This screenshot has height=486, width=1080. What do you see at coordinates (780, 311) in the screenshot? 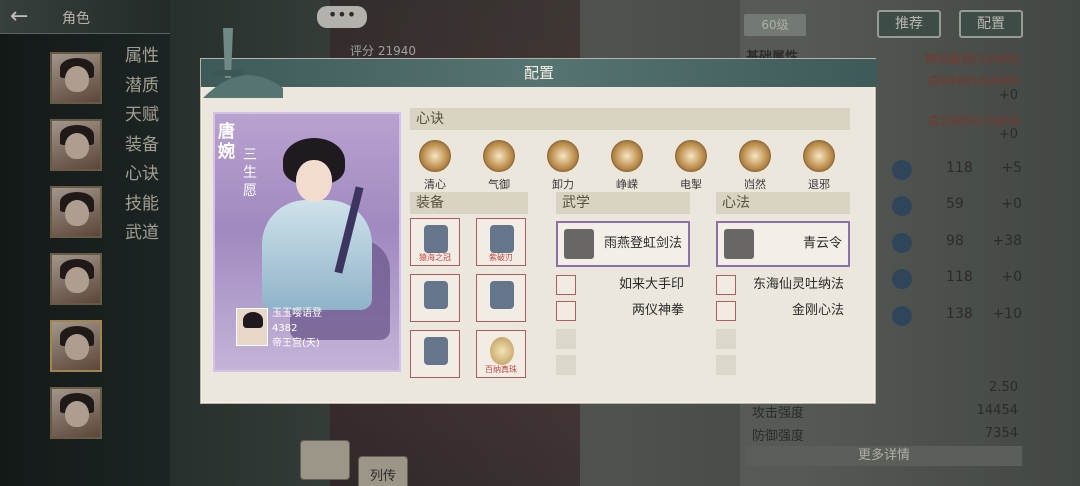
I see `xinfa-item: 金刚心法` at bounding box center [780, 311].